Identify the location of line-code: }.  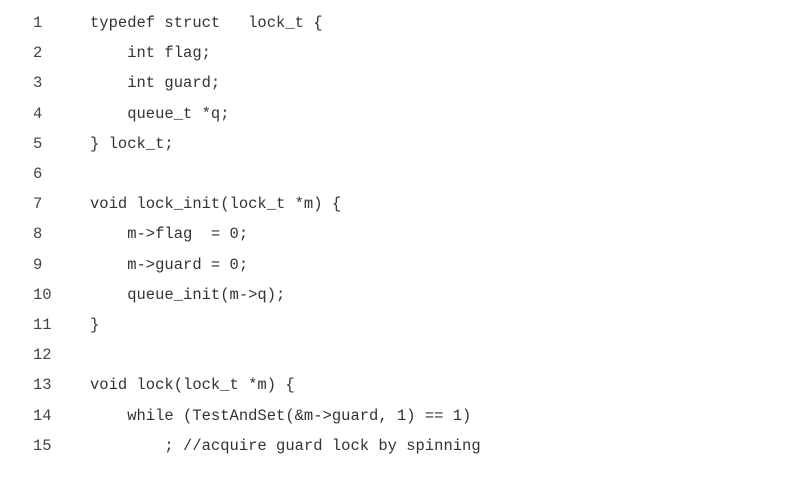
(95, 324).